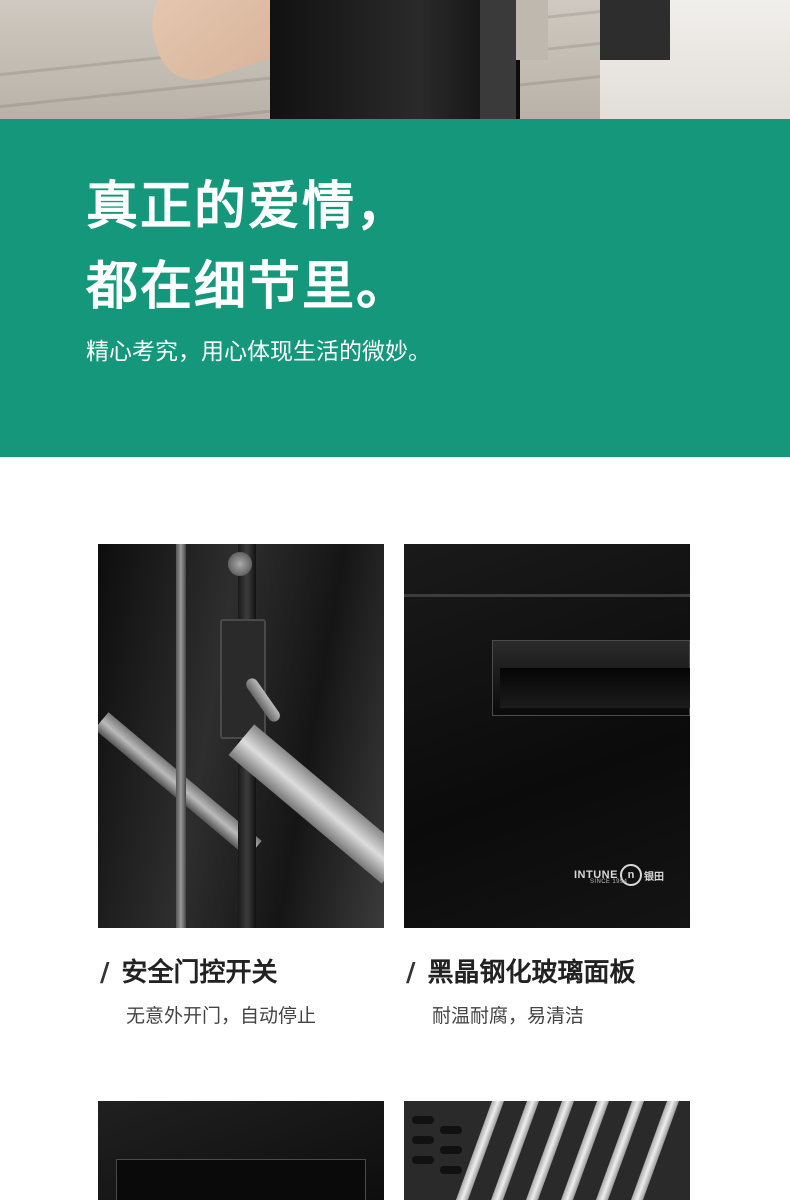 The height and width of the screenshot is (1200, 790). What do you see at coordinates (240, 564) in the screenshot?
I see `screw-icon` at bounding box center [240, 564].